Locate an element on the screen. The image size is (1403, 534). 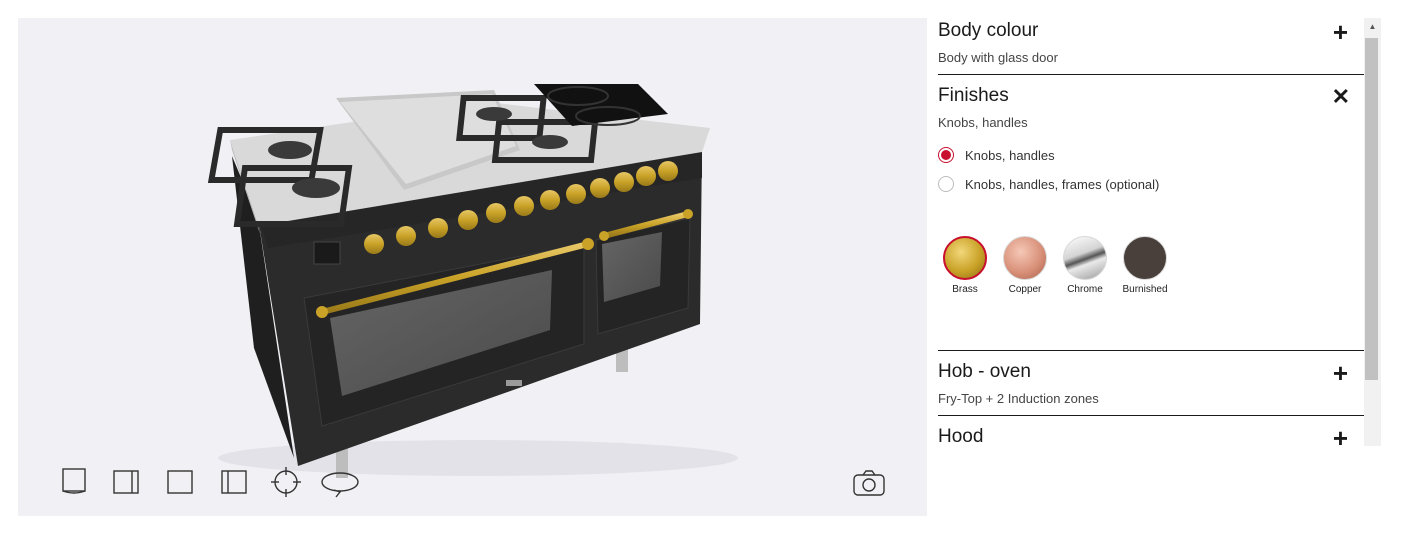
swatch-chrome: Chrome is located at coordinates (1085, 265).